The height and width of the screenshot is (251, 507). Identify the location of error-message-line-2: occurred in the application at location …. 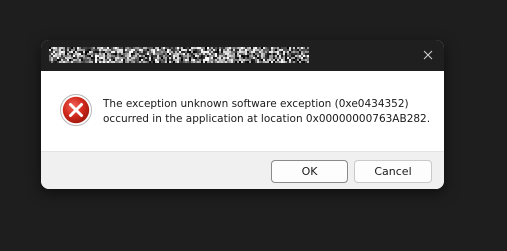
(267, 119).